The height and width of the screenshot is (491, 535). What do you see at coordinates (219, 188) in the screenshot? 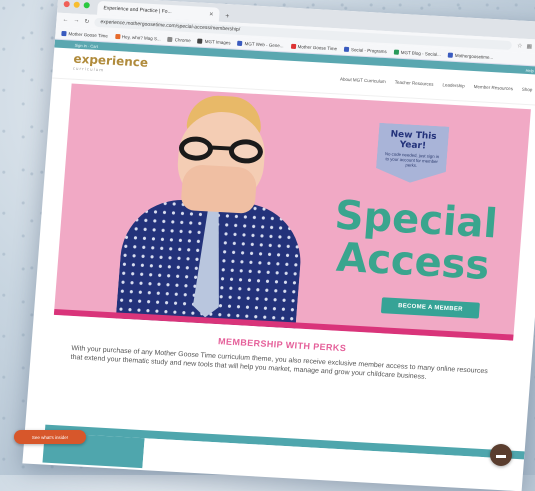
I see `child-hands-illustration` at bounding box center [219, 188].